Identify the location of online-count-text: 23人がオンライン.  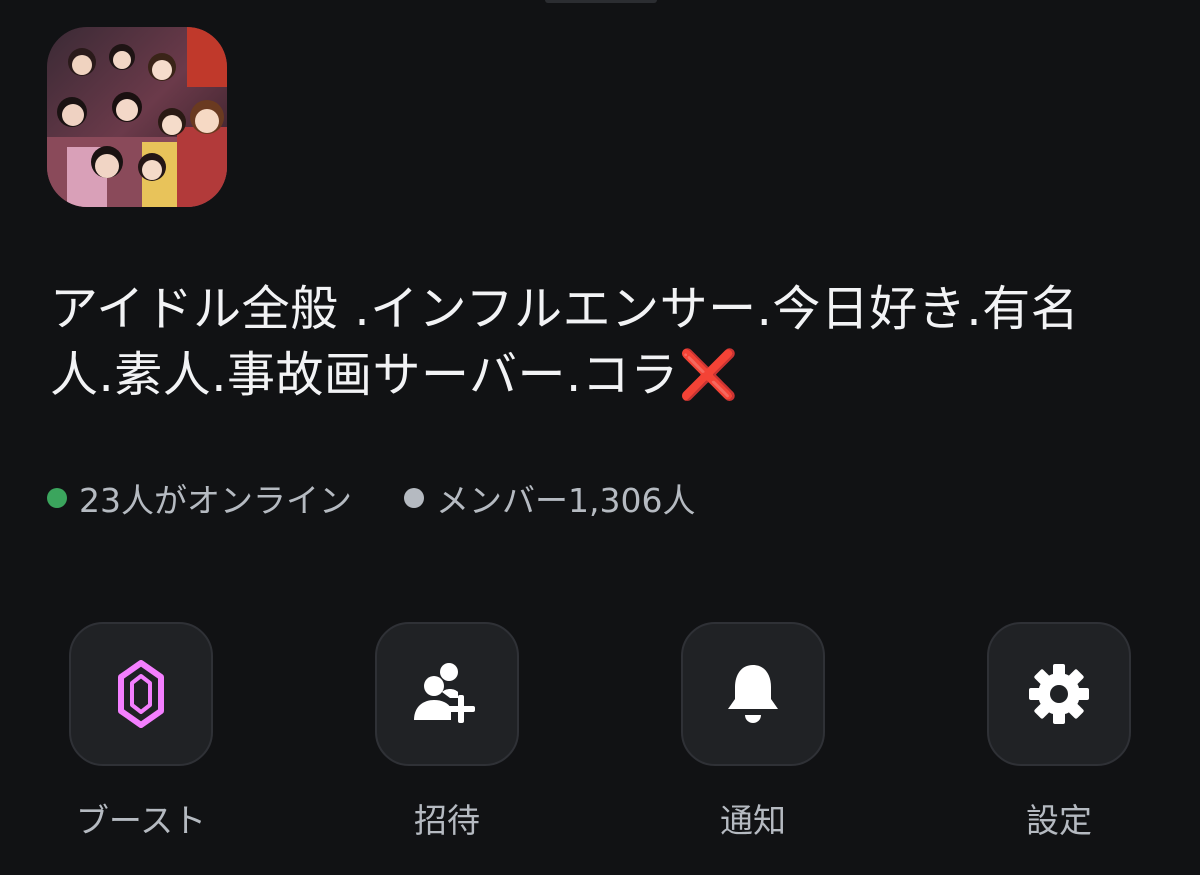
(215, 500).